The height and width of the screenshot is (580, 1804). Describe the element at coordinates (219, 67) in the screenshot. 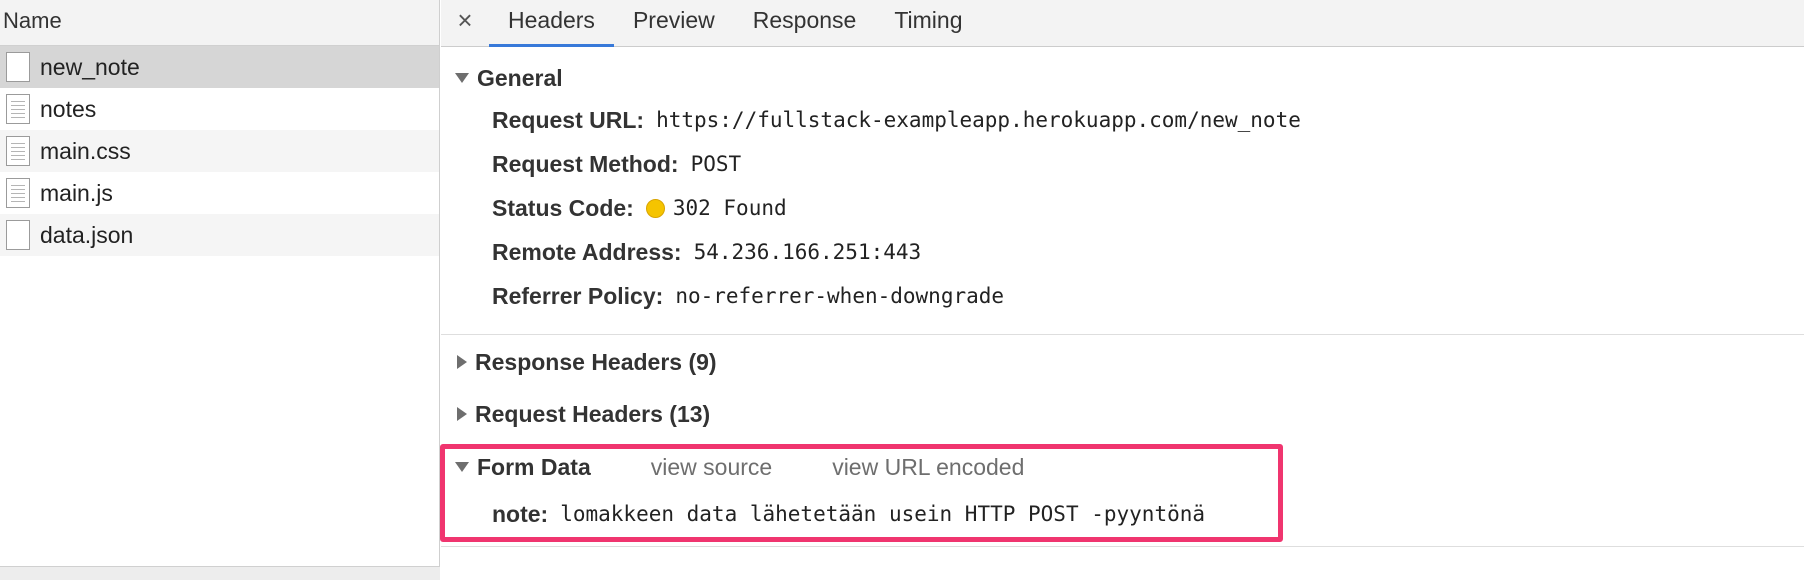

I see `request-row-new-note: new_note` at that location.